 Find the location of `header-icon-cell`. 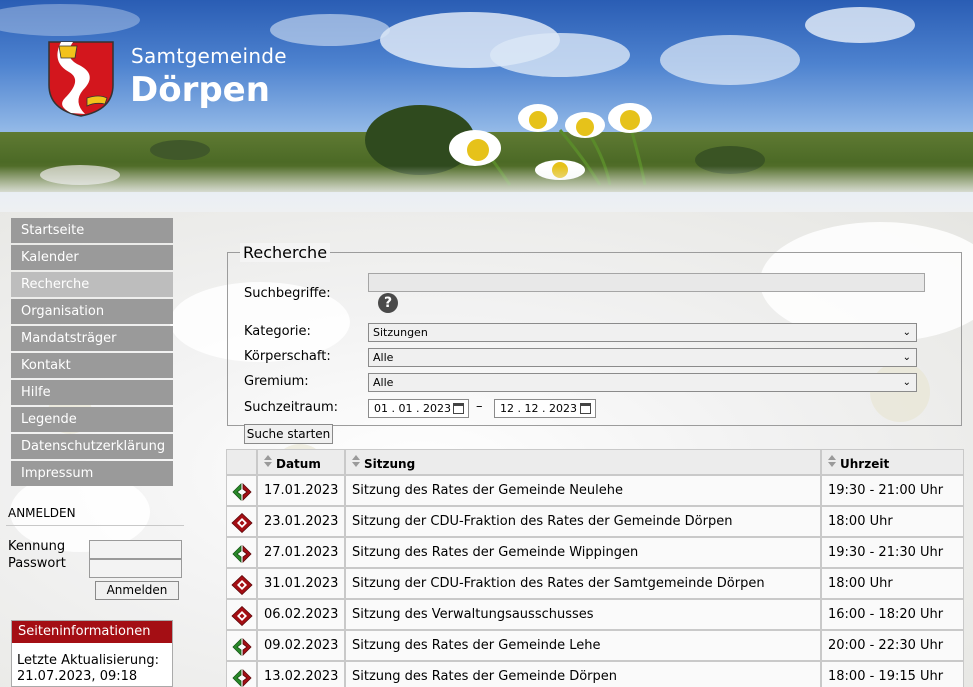

header-icon-cell is located at coordinates (241, 462).